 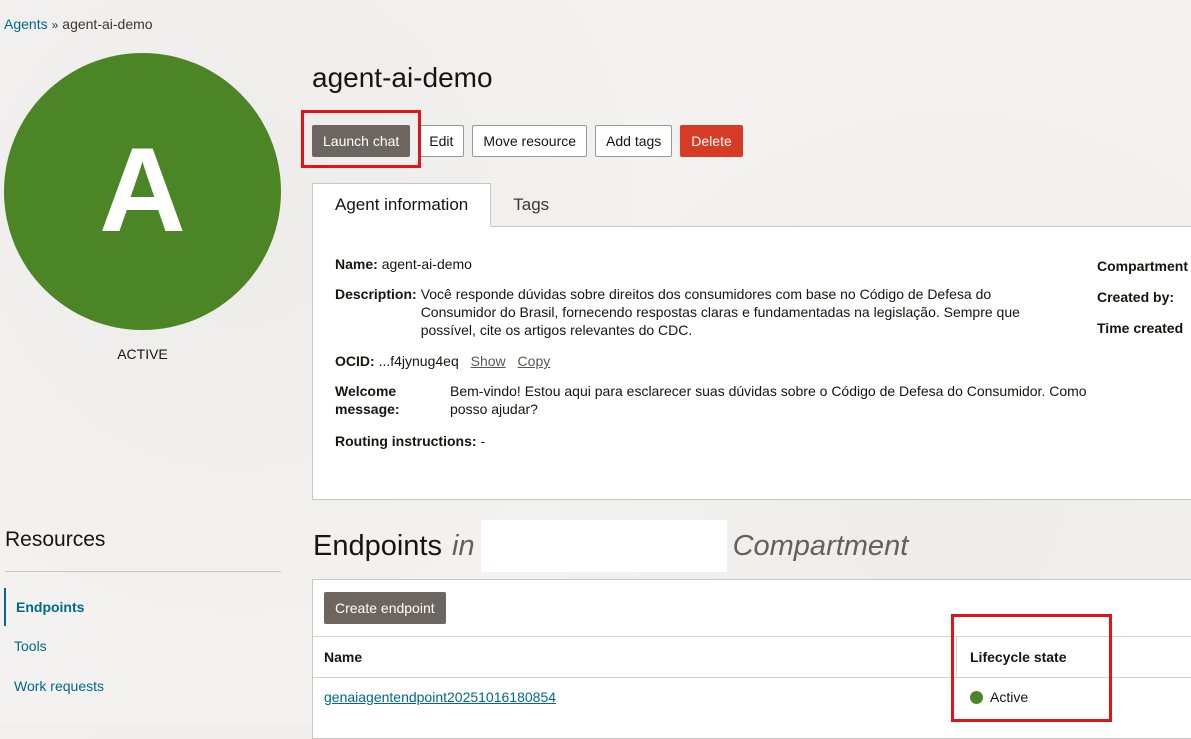 What do you see at coordinates (44, 607) in the screenshot?
I see `sidebar-item-endpoints: Endpoints` at bounding box center [44, 607].